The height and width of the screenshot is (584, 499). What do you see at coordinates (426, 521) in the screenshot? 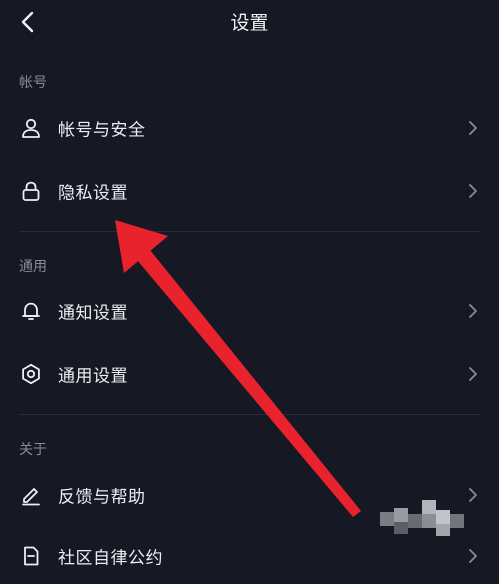
I see `watermark-mosaic` at bounding box center [426, 521].